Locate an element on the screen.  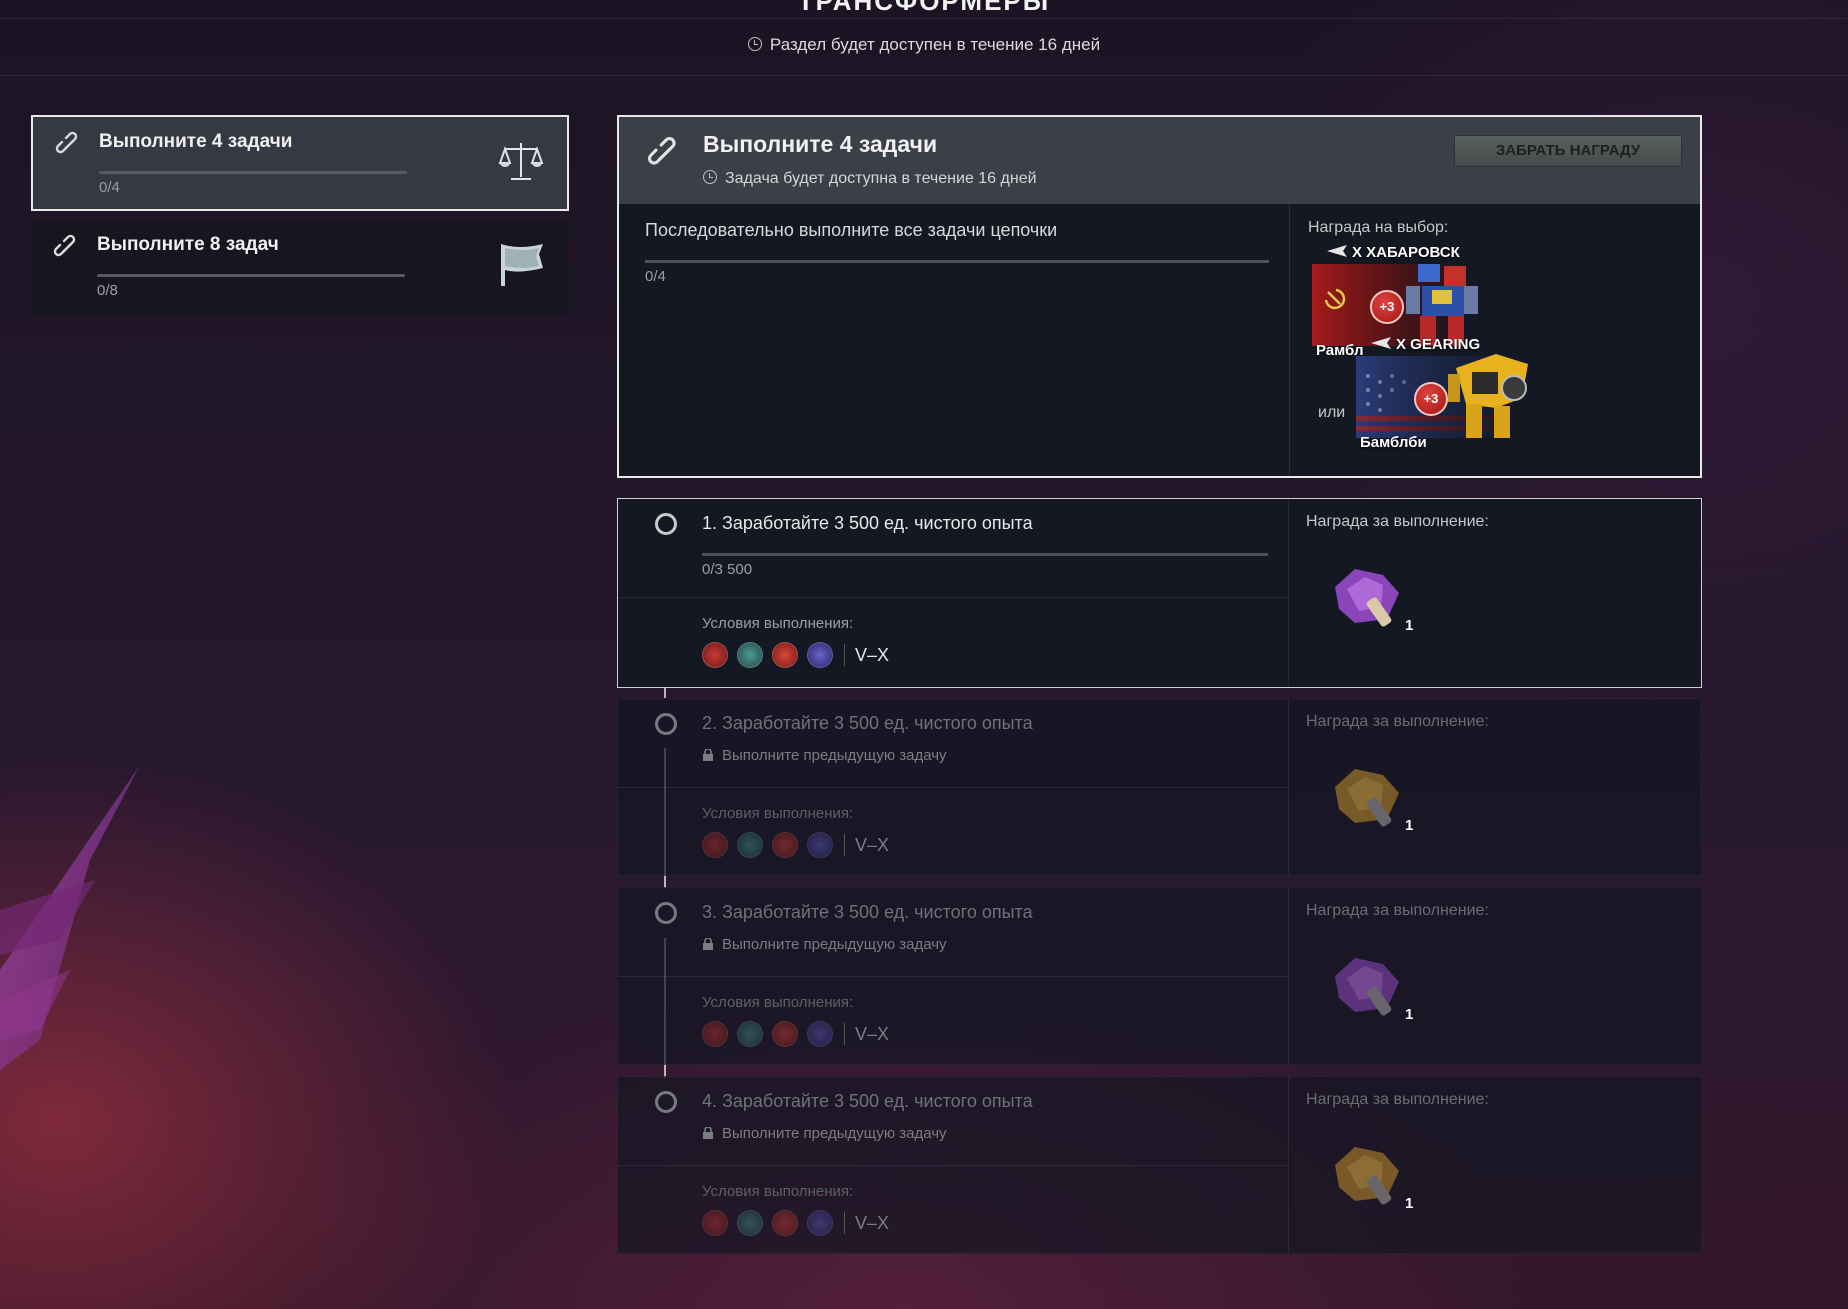
flag-icon is located at coordinates (522, 265).